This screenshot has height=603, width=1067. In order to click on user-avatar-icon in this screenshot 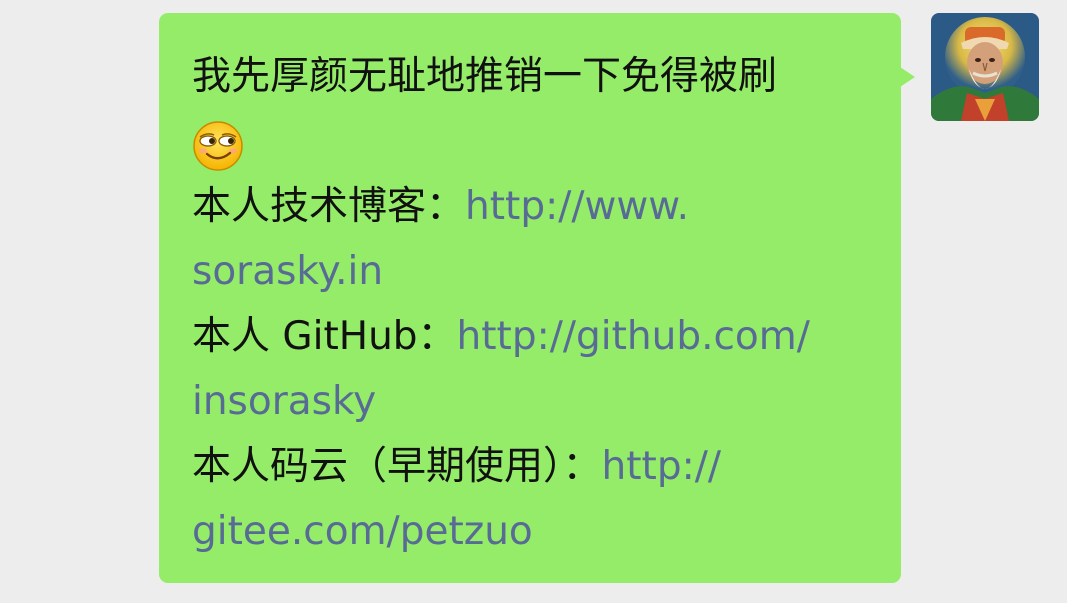, I will do `click(985, 67)`.